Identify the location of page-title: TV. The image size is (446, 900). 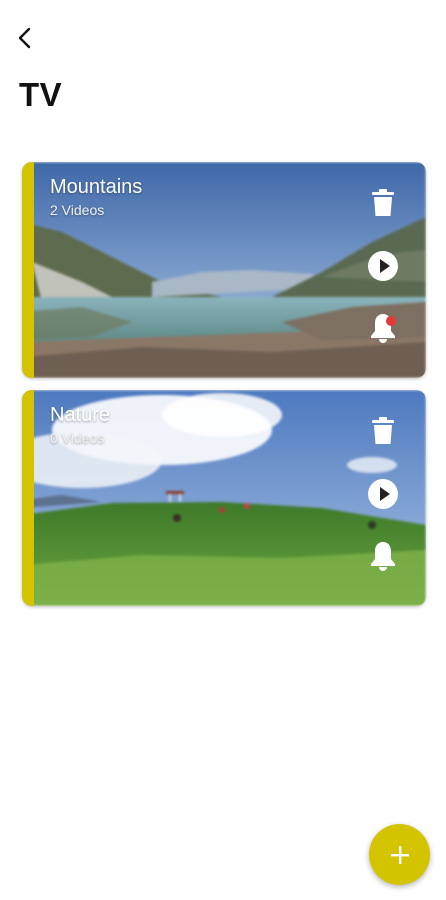
(41, 94).